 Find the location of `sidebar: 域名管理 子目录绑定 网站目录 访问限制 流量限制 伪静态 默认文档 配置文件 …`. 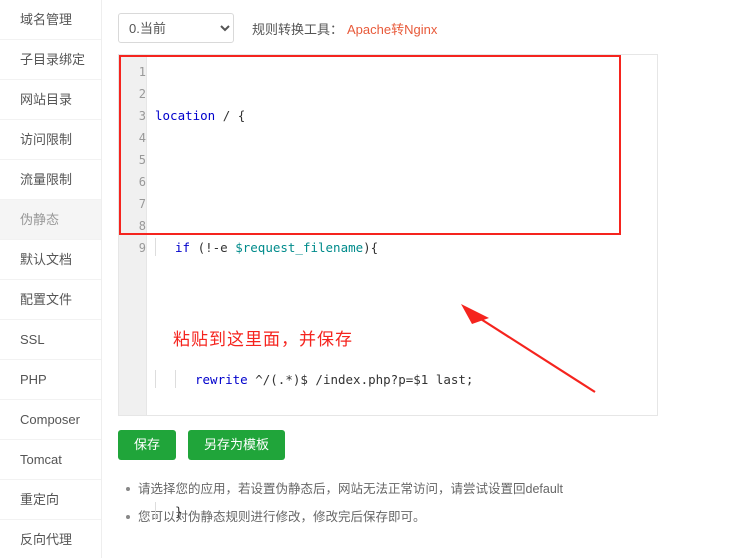

sidebar: 域名管理 子目录绑定 网站目录 访问限制 流量限制 伪静态 默认文档 配置文件 … is located at coordinates (51, 279).